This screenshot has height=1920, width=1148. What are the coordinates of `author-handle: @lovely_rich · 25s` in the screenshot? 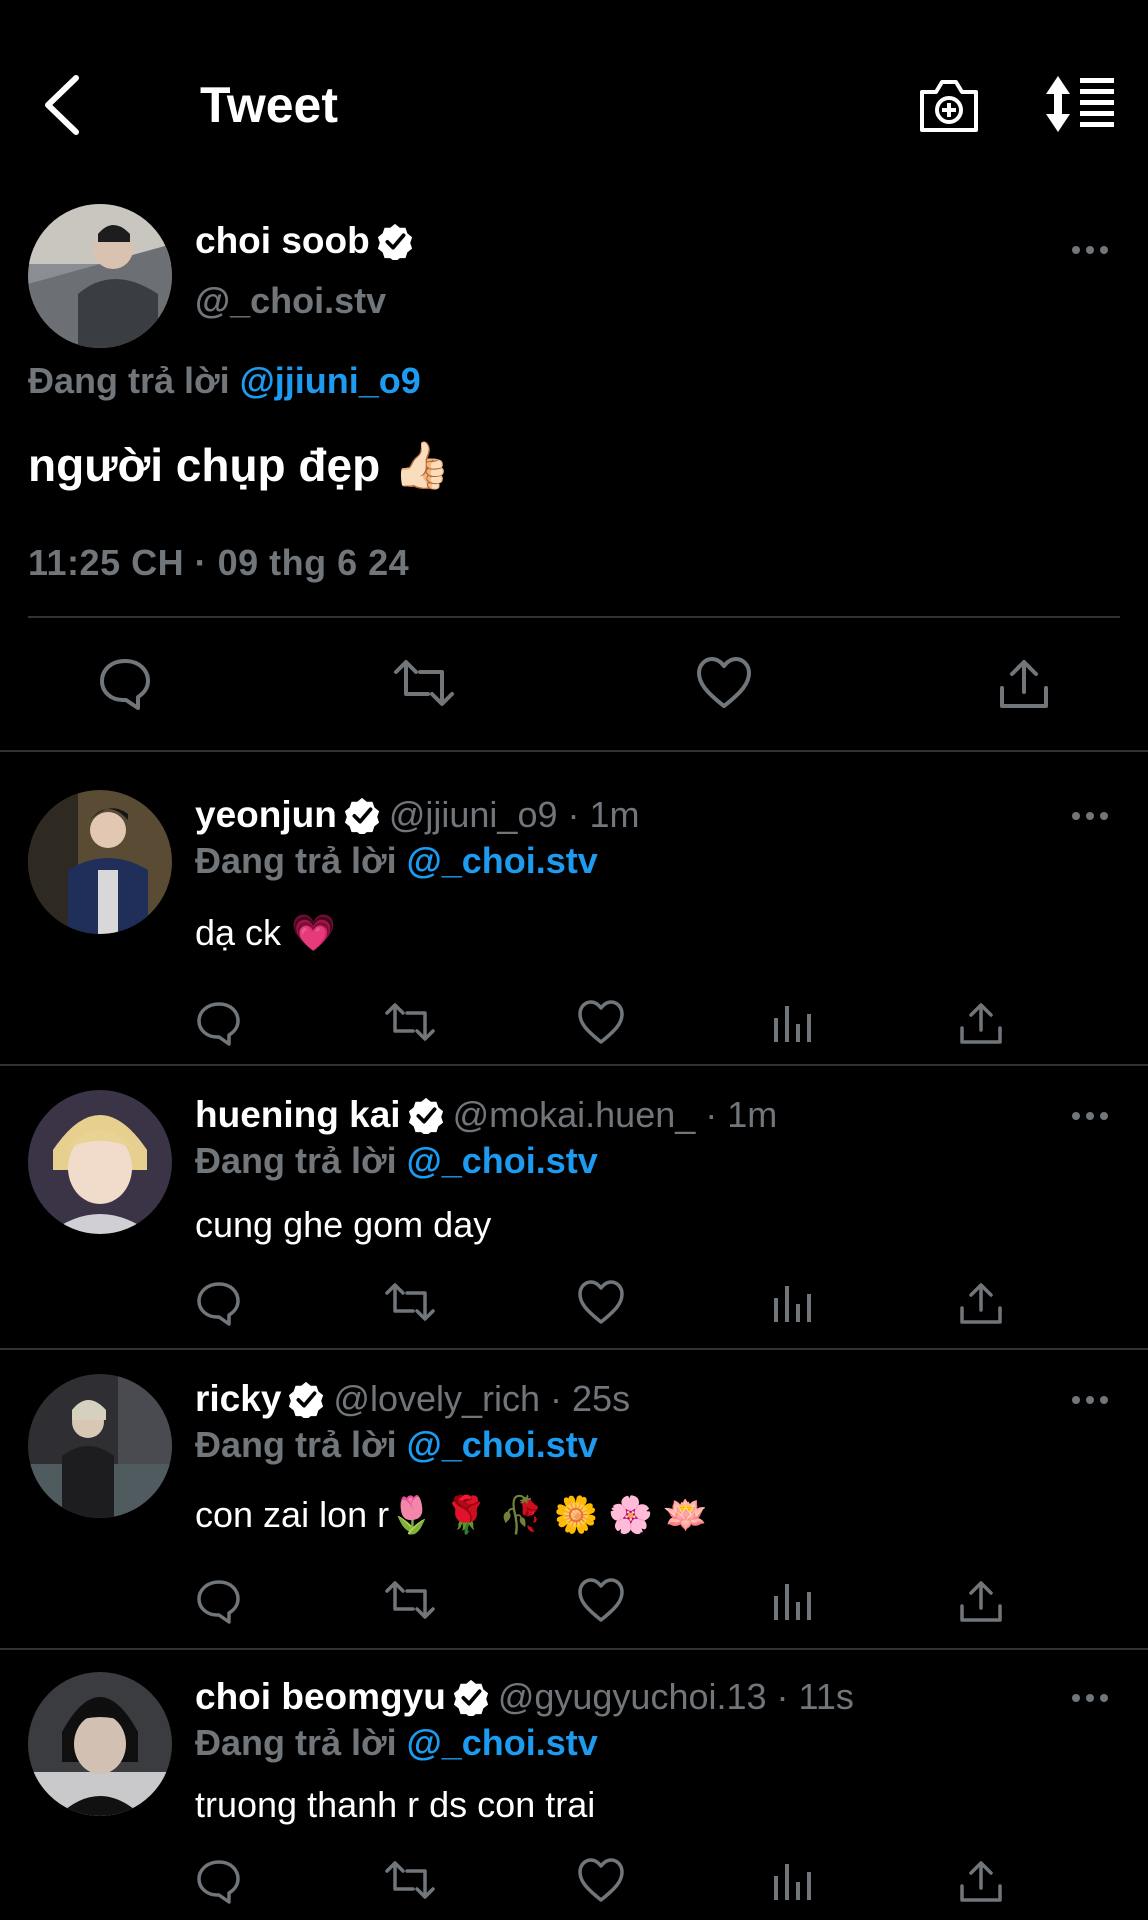 It's located at (481, 1399).